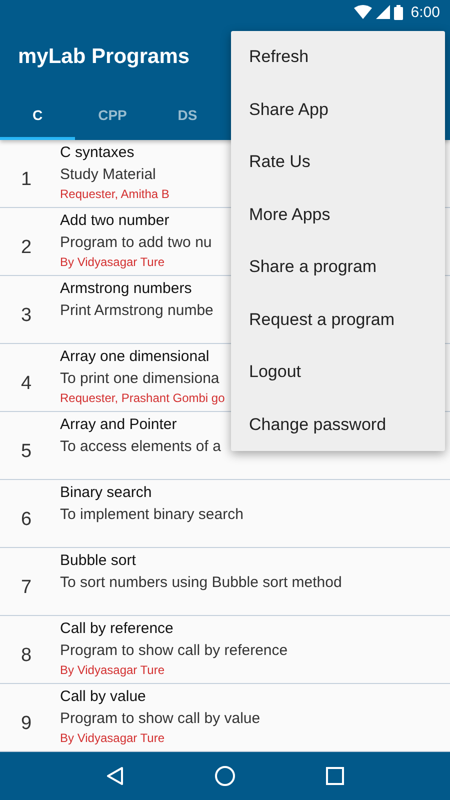 The width and height of the screenshot is (450, 800). I want to click on app-title: myLab Programs, so click(104, 57).